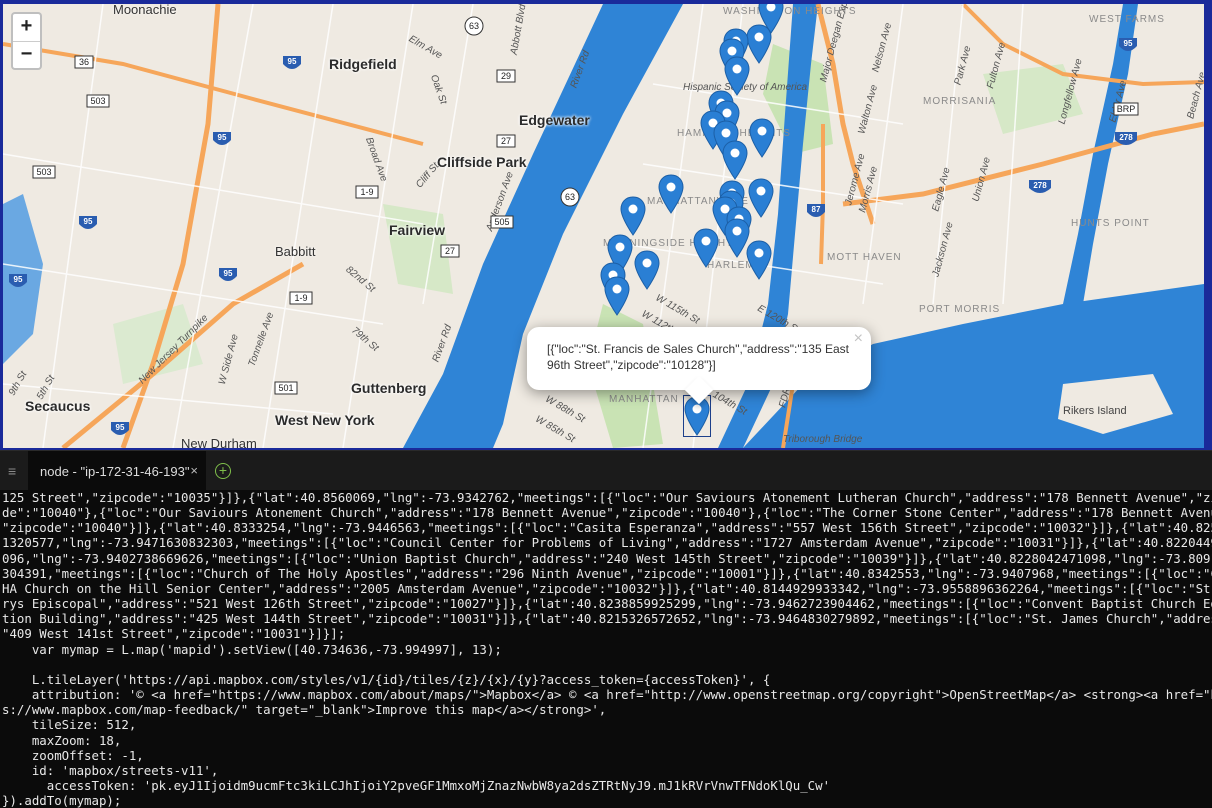 The height and width of the screenshot is (808, 1212). Describe the element at coordinates (606, 470) in the screenshot. I see `terminal-tab-bar: ≡ node - "ip-172-31-46-193" × +` at that location.